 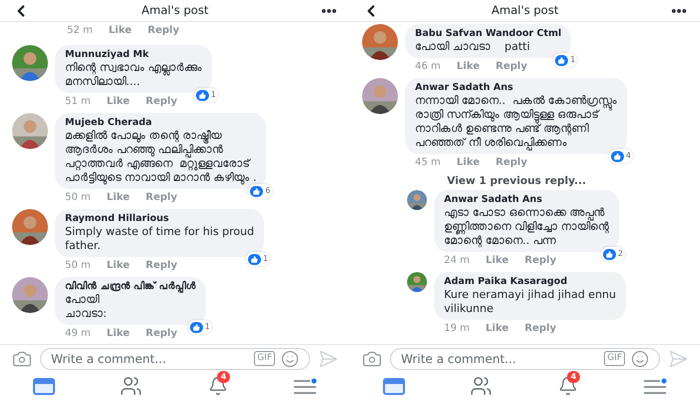 What do you see at coordinates (78, 334) in the screenshot?
I see `comment-time: 49 m` at bounding box center [78, 334].